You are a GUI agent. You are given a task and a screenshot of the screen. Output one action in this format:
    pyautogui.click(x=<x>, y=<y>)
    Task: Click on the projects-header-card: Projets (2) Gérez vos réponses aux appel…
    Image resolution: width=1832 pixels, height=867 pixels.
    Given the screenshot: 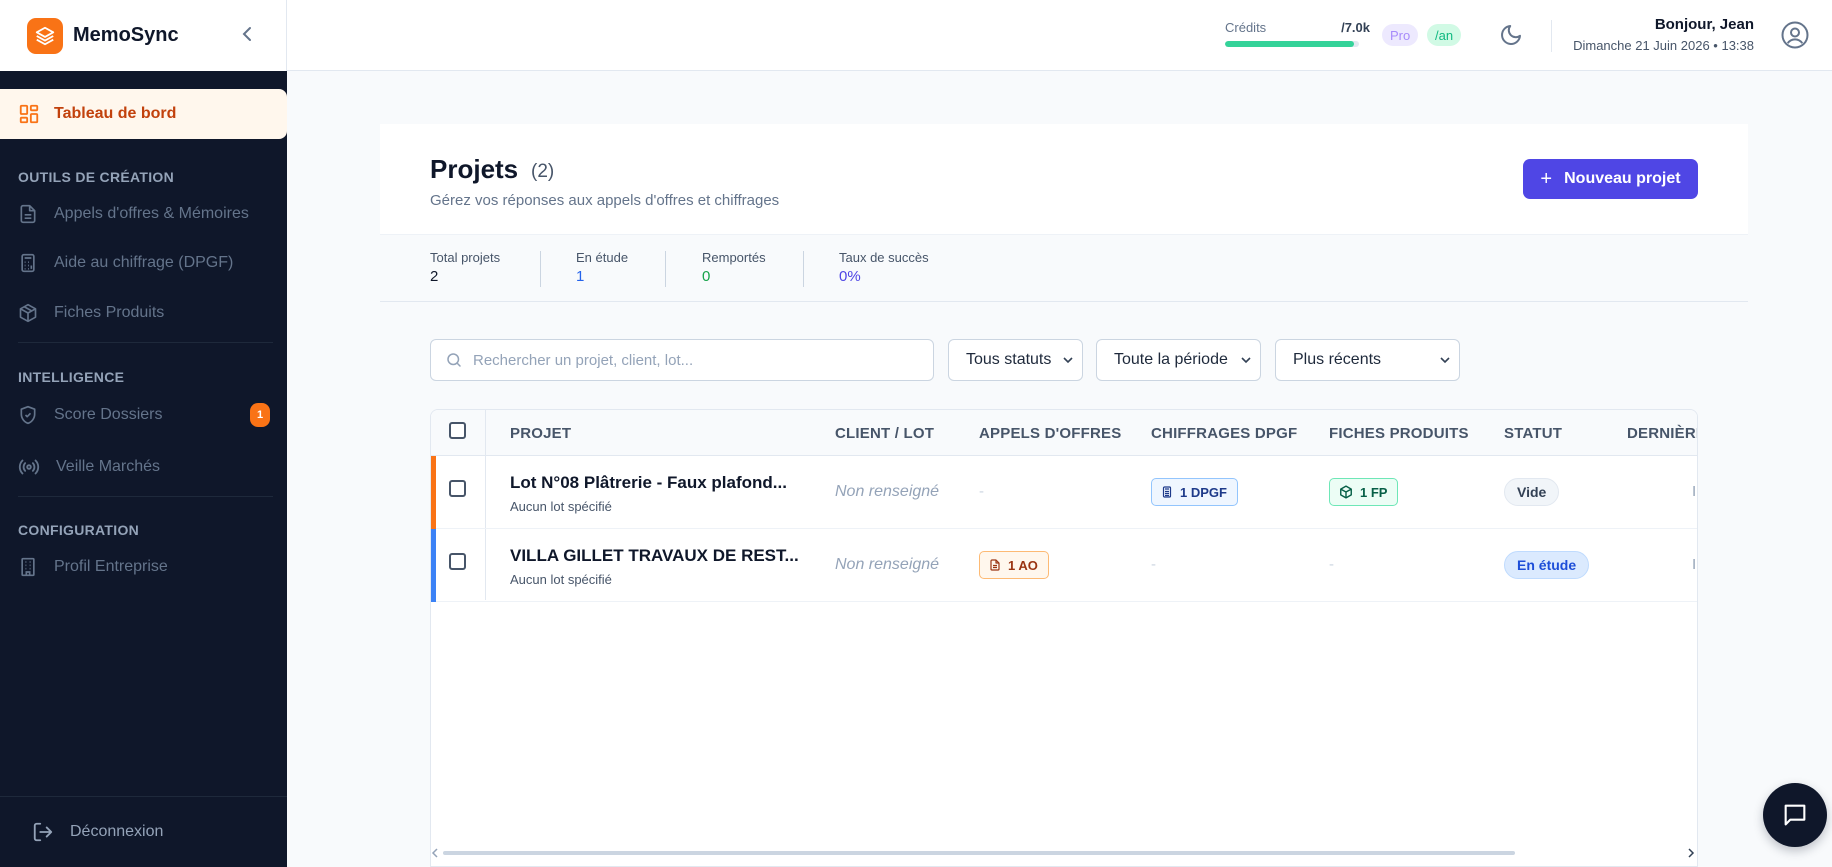 What is the action you would take?
    pyautogui.click(x=1064, y=179)
    